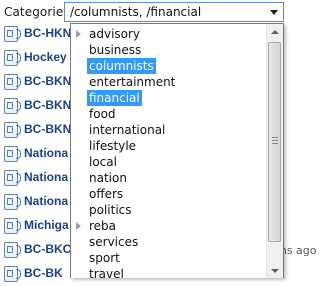 The height and width of the screenshot is (286, 320). Describe the element at coordinates (114, 98) in the screenshot. I see `category-option-label: financial` at that location.